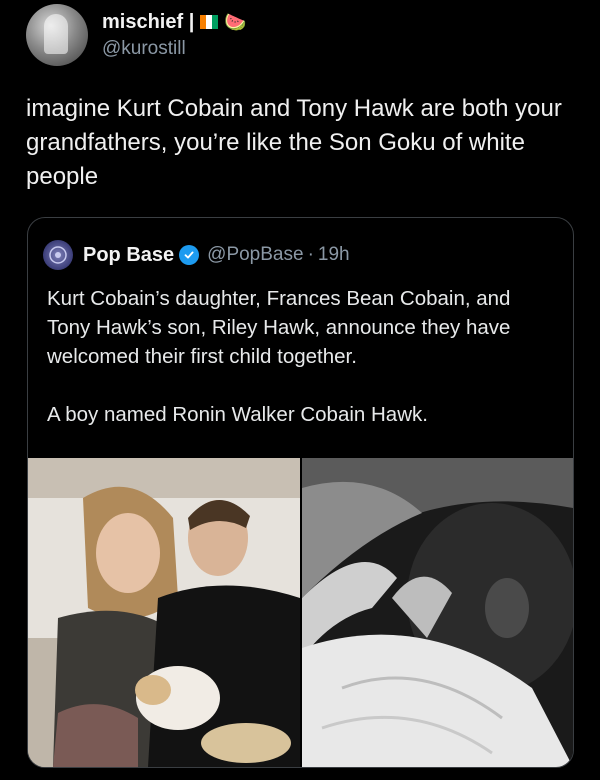  I want to click on author-info: mischief | 🍉 @kurostill, so click(174, 35).